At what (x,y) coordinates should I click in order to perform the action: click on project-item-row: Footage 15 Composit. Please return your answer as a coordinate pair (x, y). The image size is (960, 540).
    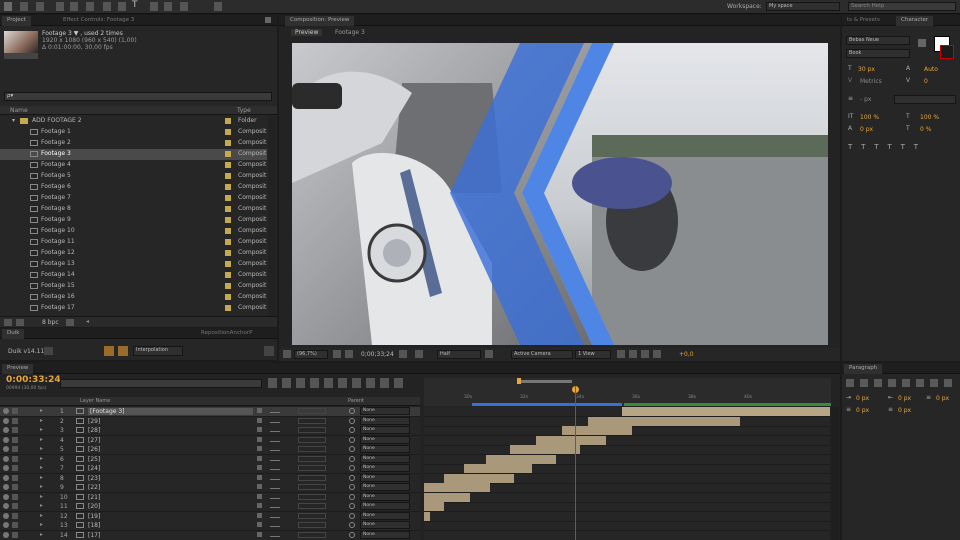
    Looking at the image, I should click on (133, 286).